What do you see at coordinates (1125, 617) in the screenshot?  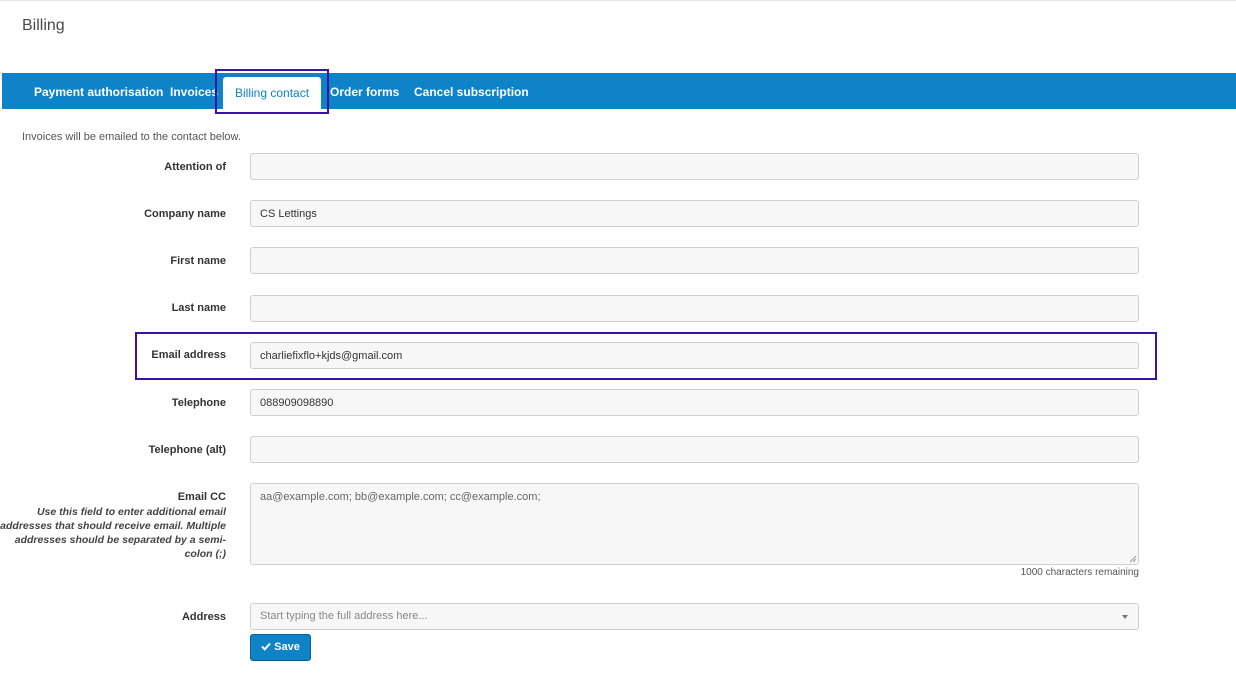 I see `chevron-down-icon` at bounding box center [1125, 617].